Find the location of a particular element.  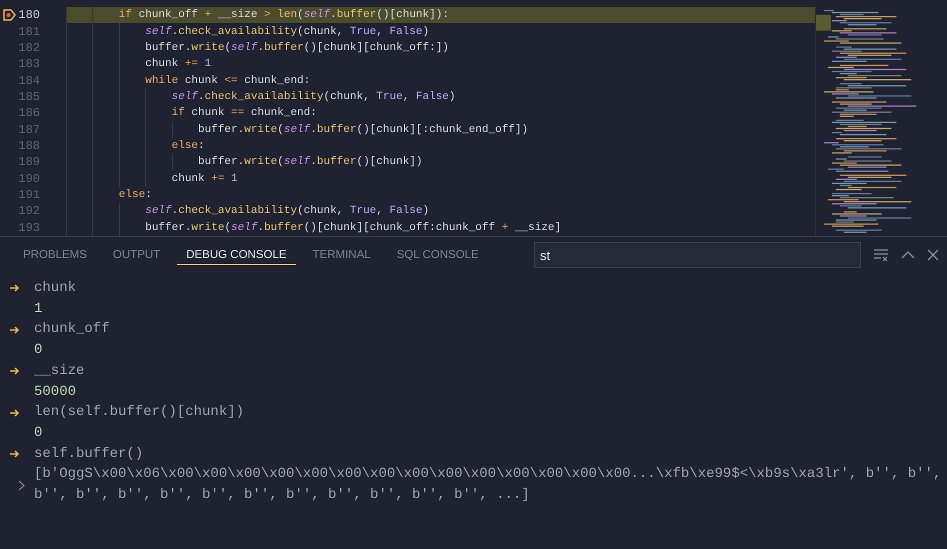

line-number: 193 is located at coordinates (29, 227).